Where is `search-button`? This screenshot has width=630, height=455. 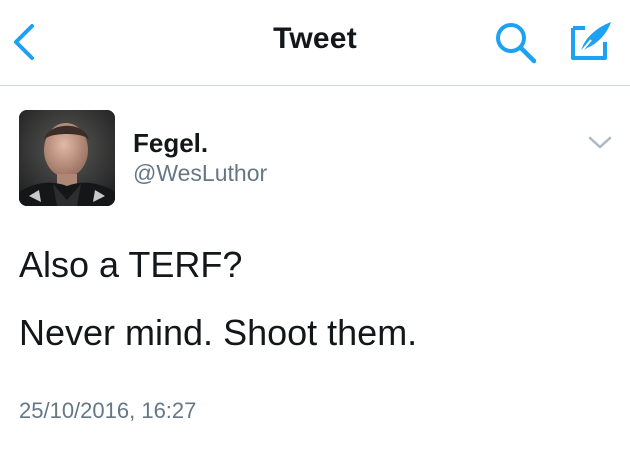 search-button is located at coordinates (516, 42).